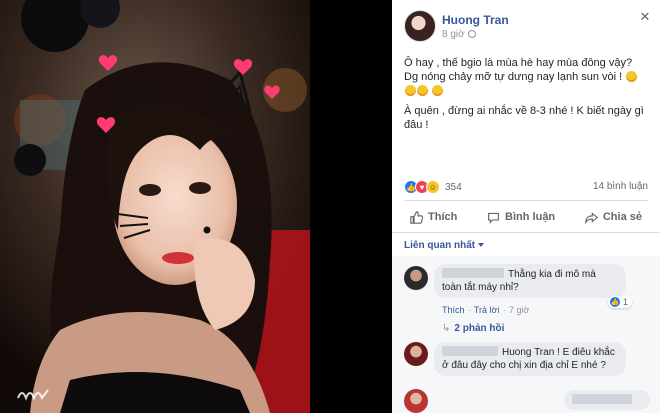 Image resolution: width=660 pixels, height=413 pixels. I want to click on like-button: Thích, so click(433, 217).